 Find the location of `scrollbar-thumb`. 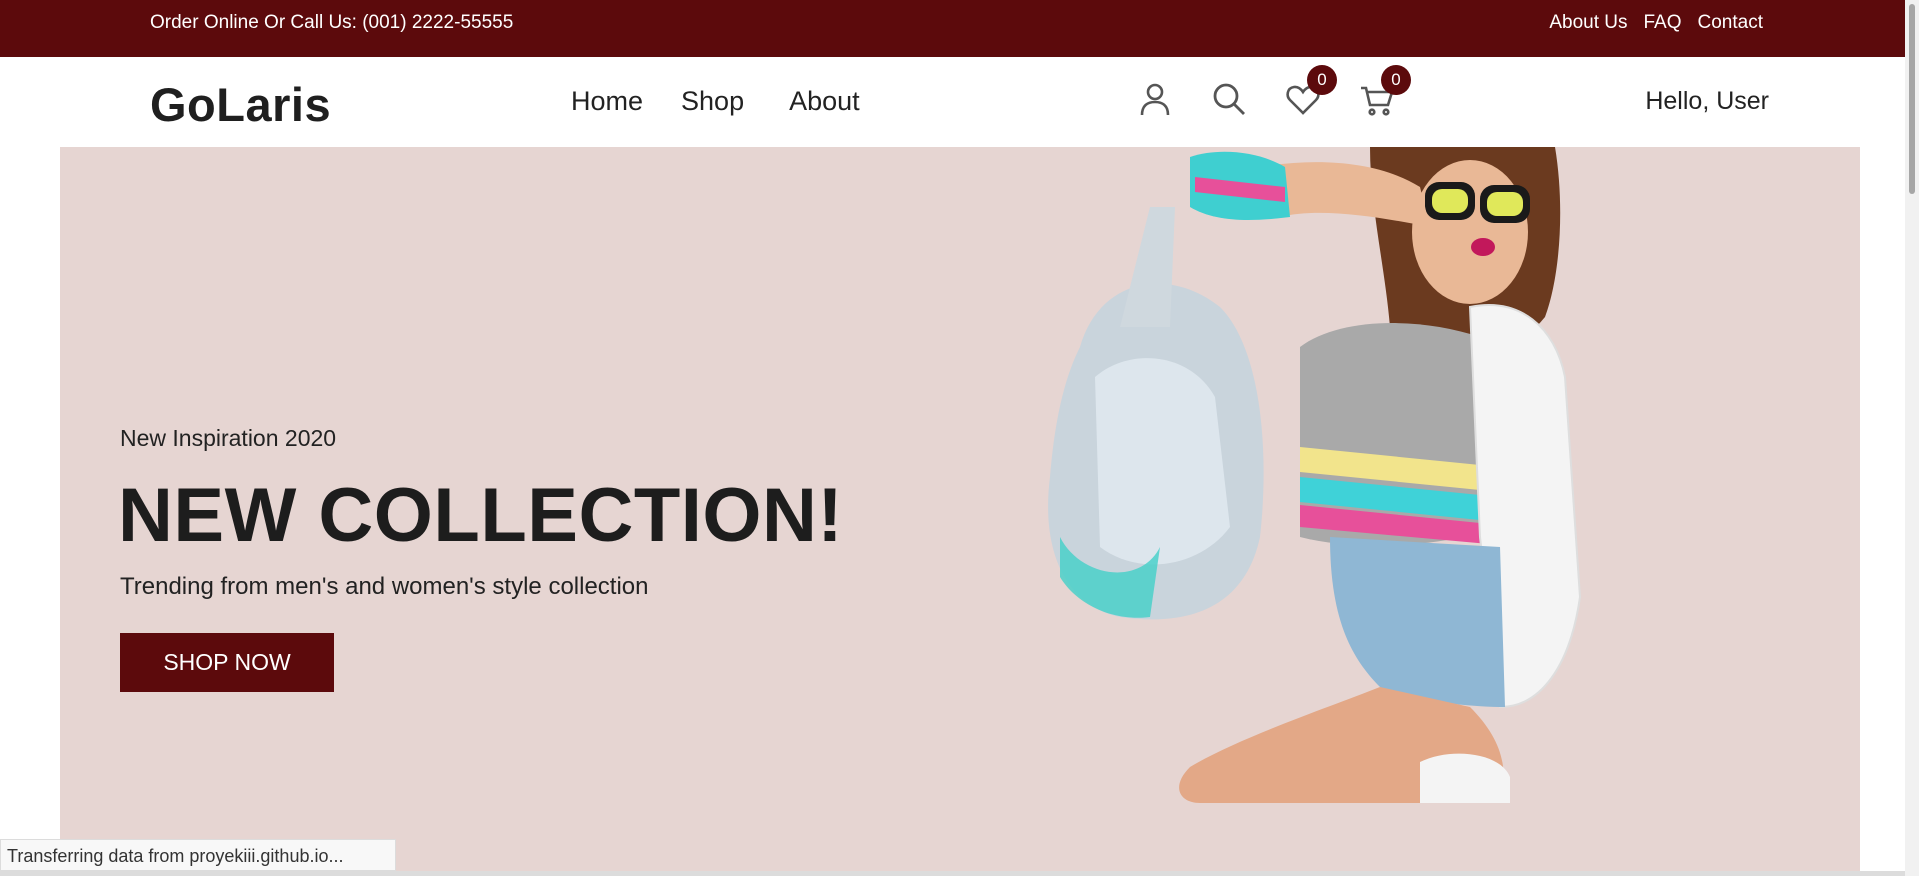

scrollbar-thumb is located at coordinates (1912, 99).